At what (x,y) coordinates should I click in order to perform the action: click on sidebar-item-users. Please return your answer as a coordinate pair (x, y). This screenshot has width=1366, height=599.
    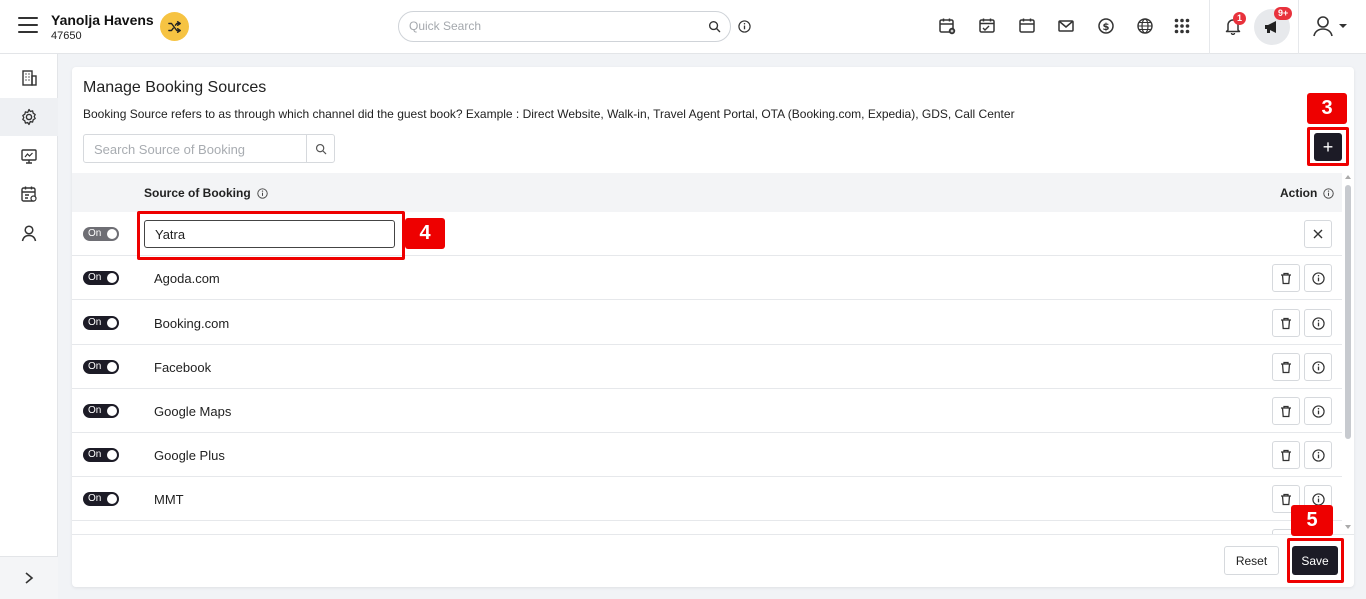
    Looking at the image, I should click on (29, 233).